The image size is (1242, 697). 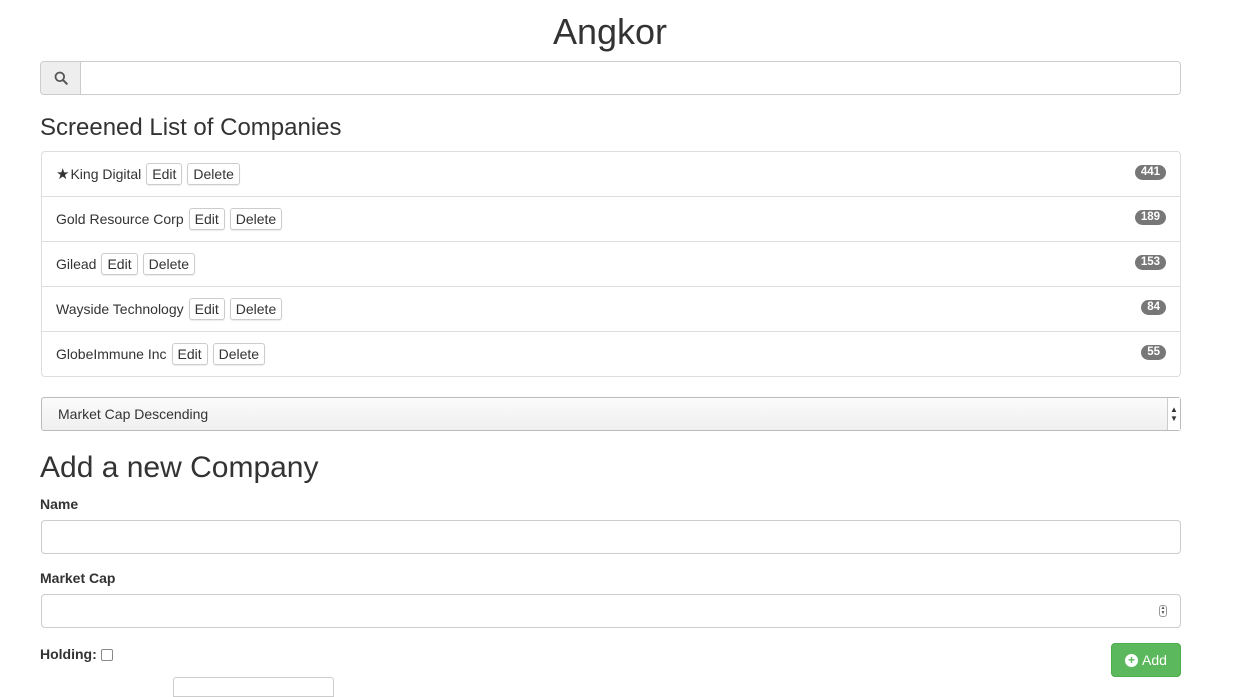 What do you see at coordinates (630, 78) in the screenshot?
I see `search-input` at bounding box center [630, 78].